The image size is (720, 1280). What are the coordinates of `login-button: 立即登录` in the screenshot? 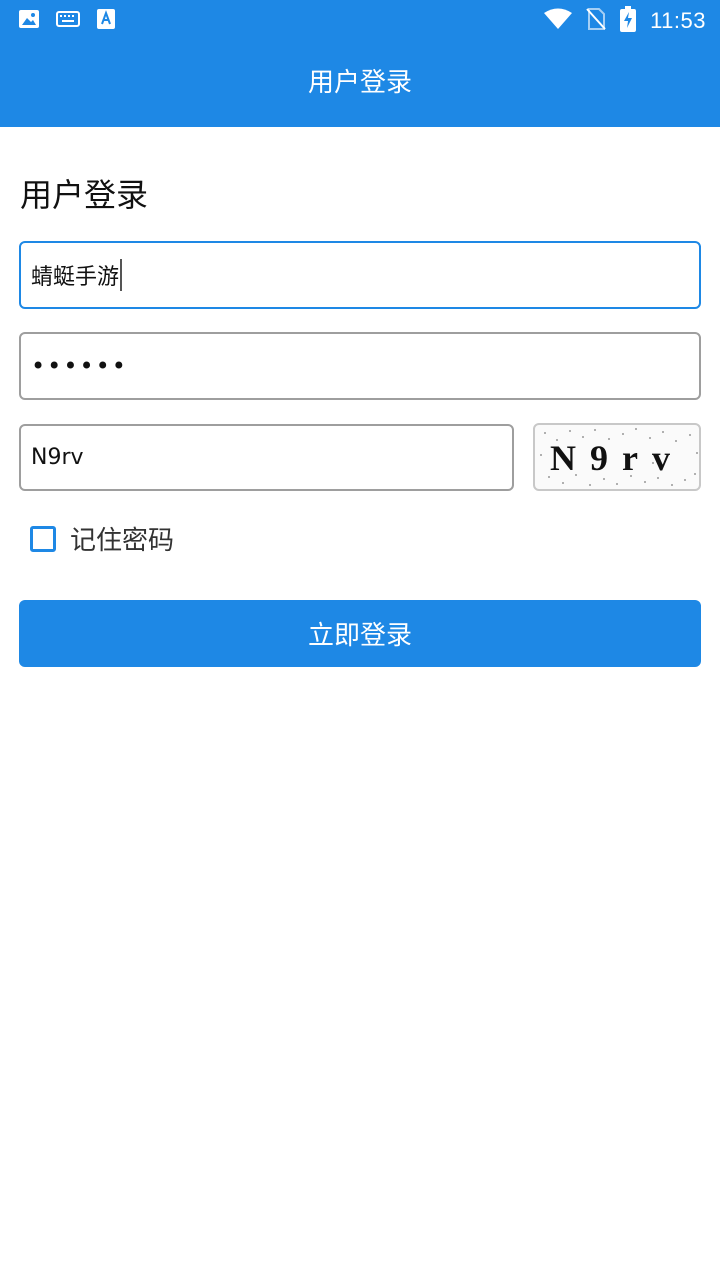 It's located at (360, 633).